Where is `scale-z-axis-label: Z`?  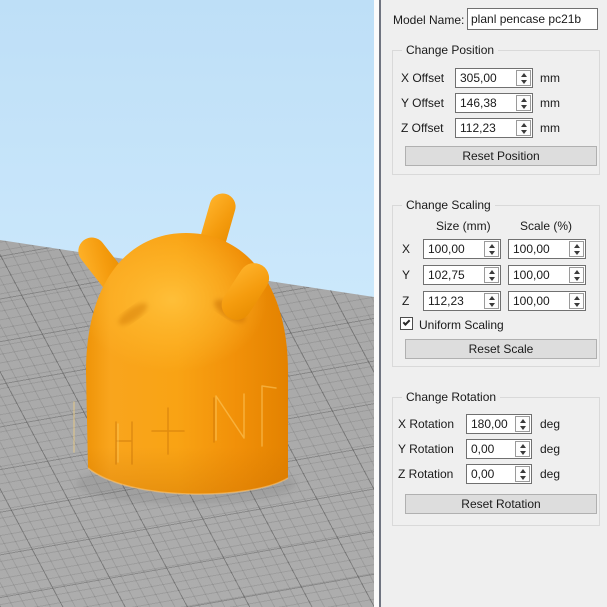 scale-z-axis-label: Z is located at coordinates (406, 301).